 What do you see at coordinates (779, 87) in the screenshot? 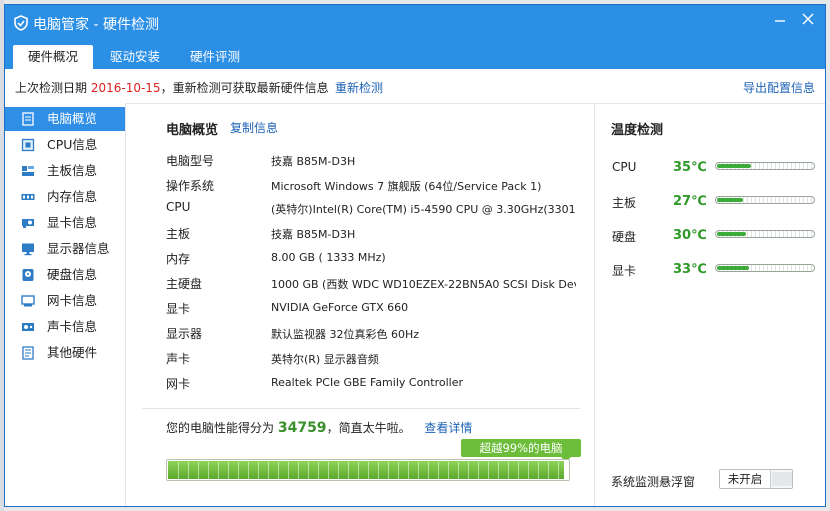
I see `export-config-link: 导出配置信息` at bounding box center [779, 87].